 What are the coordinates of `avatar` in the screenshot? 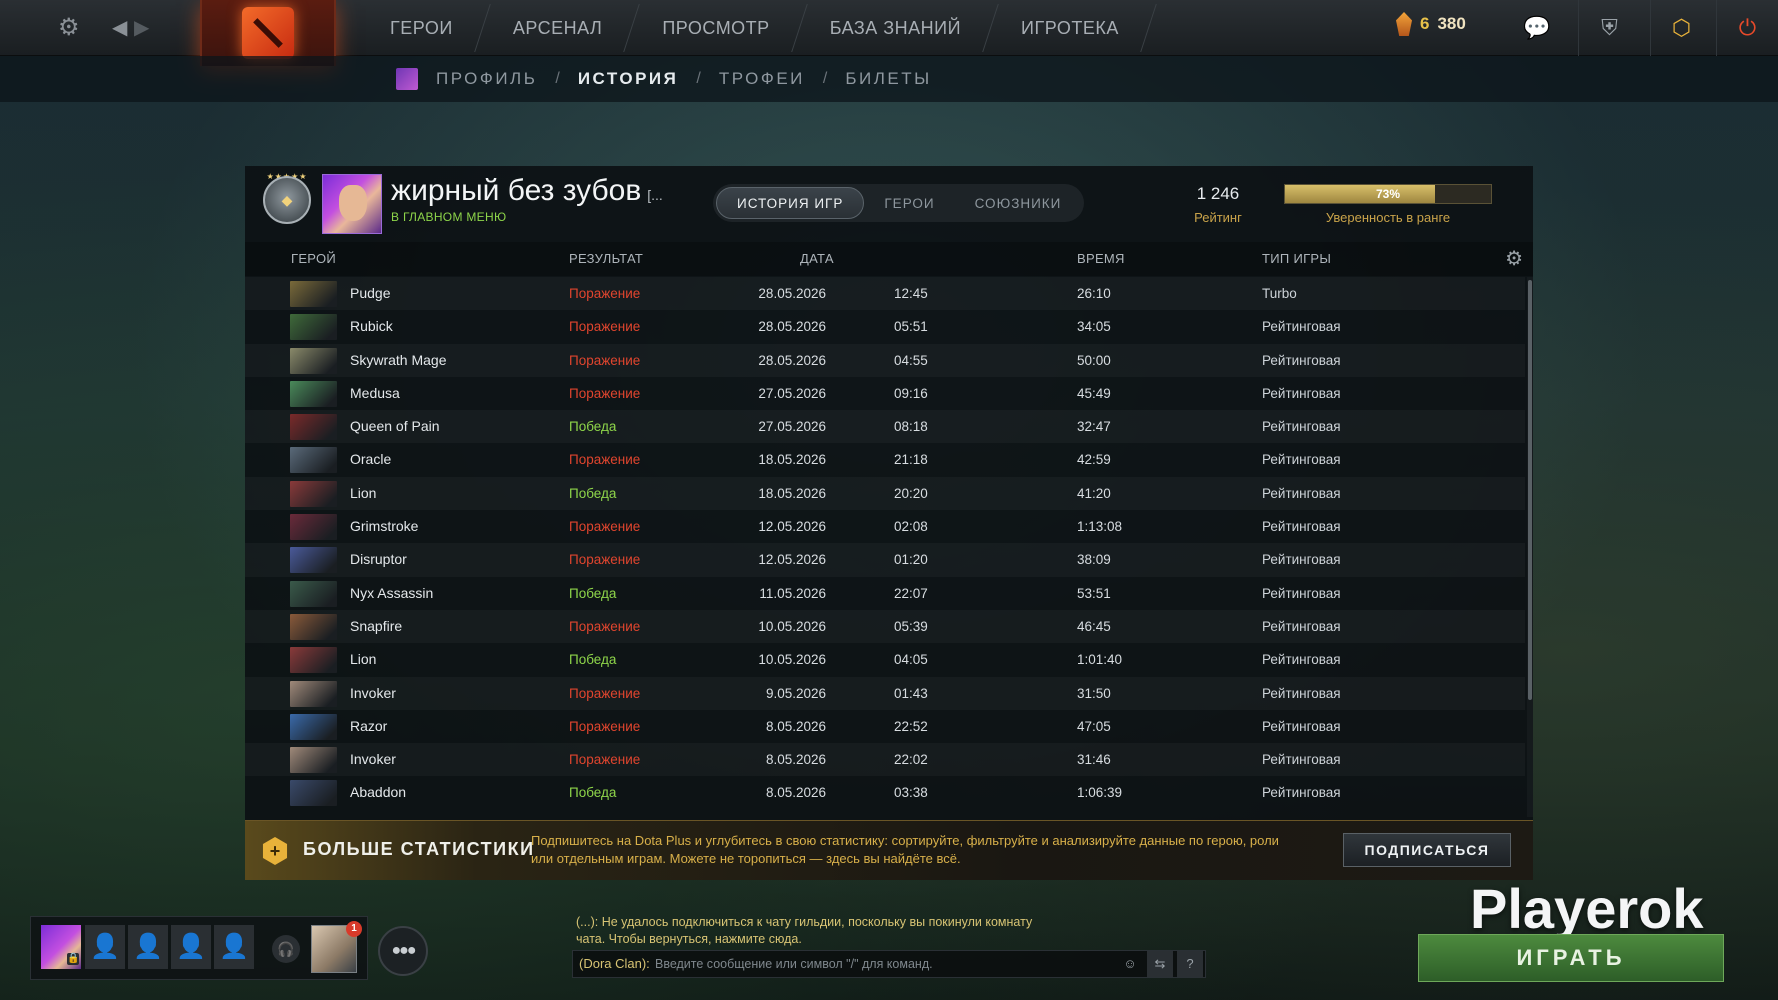 It's located at (352, 204).